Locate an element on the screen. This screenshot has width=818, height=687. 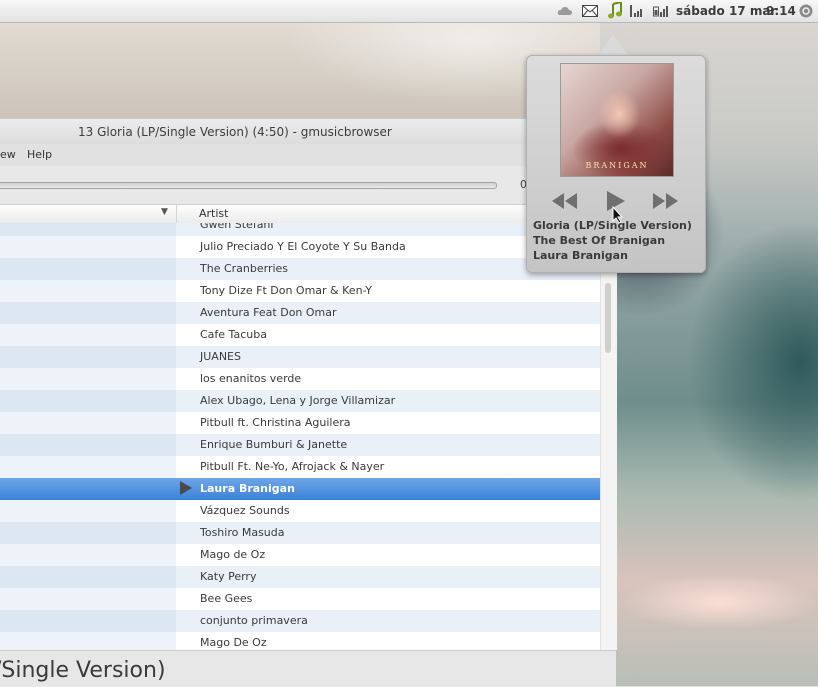
list-row: Pitbull Ft. Ne-Yo, Afrojack & Nayer is located at coordinates (300, 467).